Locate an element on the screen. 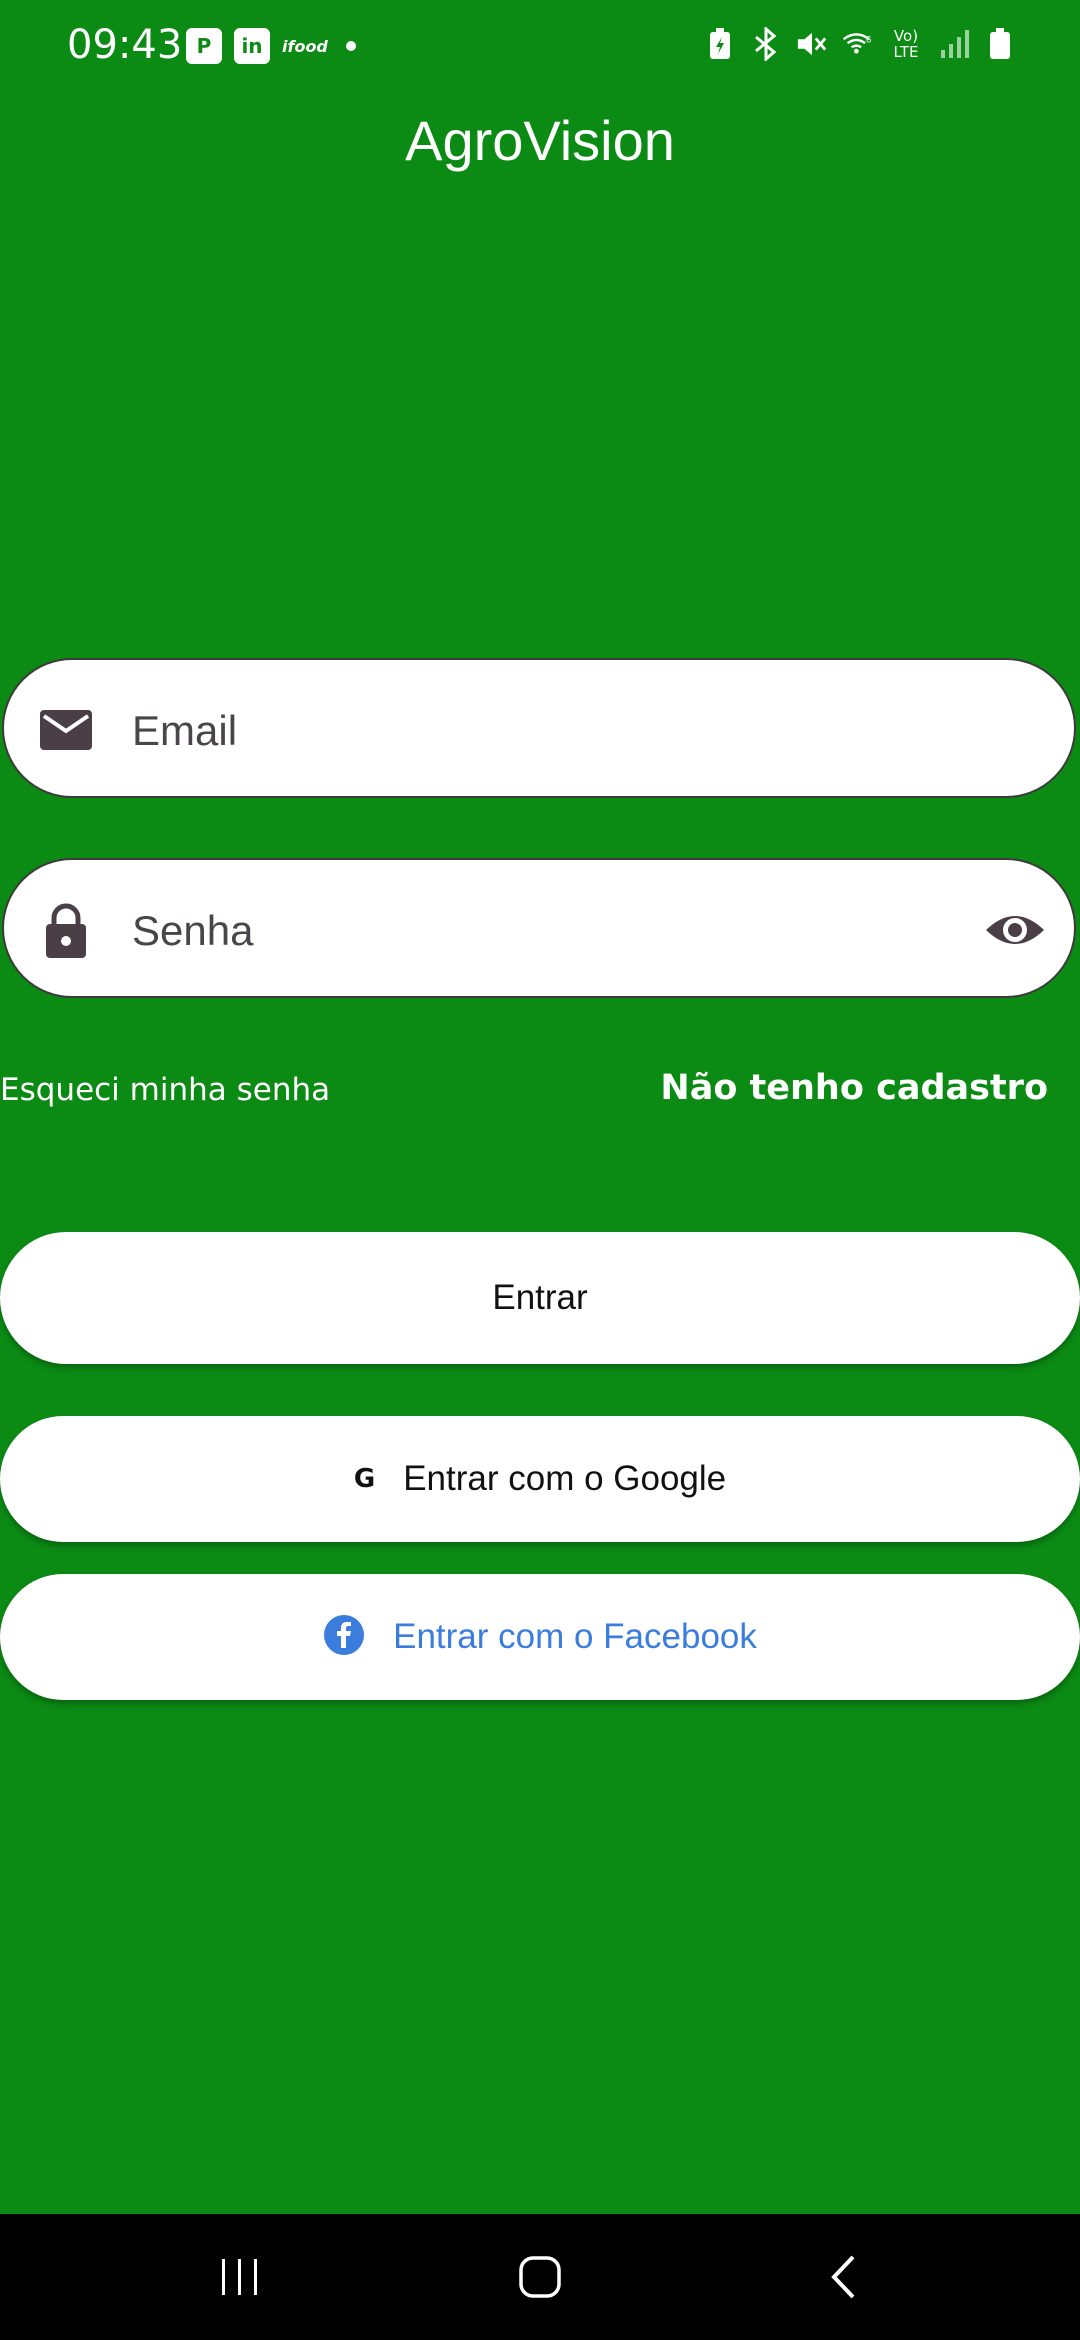 This screenshot has height=2340, width=1080. facebook-button-label: Entrar com o Facebook is located at coordinates (575, 1636).